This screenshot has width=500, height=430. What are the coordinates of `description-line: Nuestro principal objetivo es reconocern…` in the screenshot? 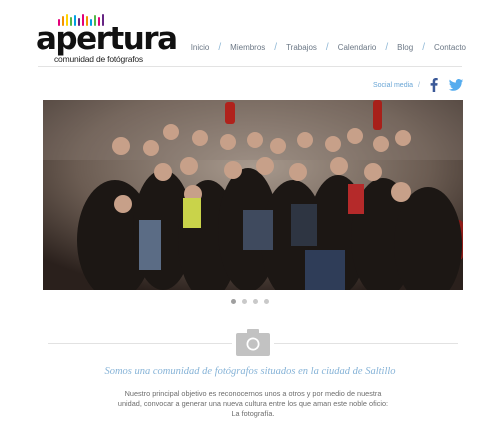 It's located at (253, 393).